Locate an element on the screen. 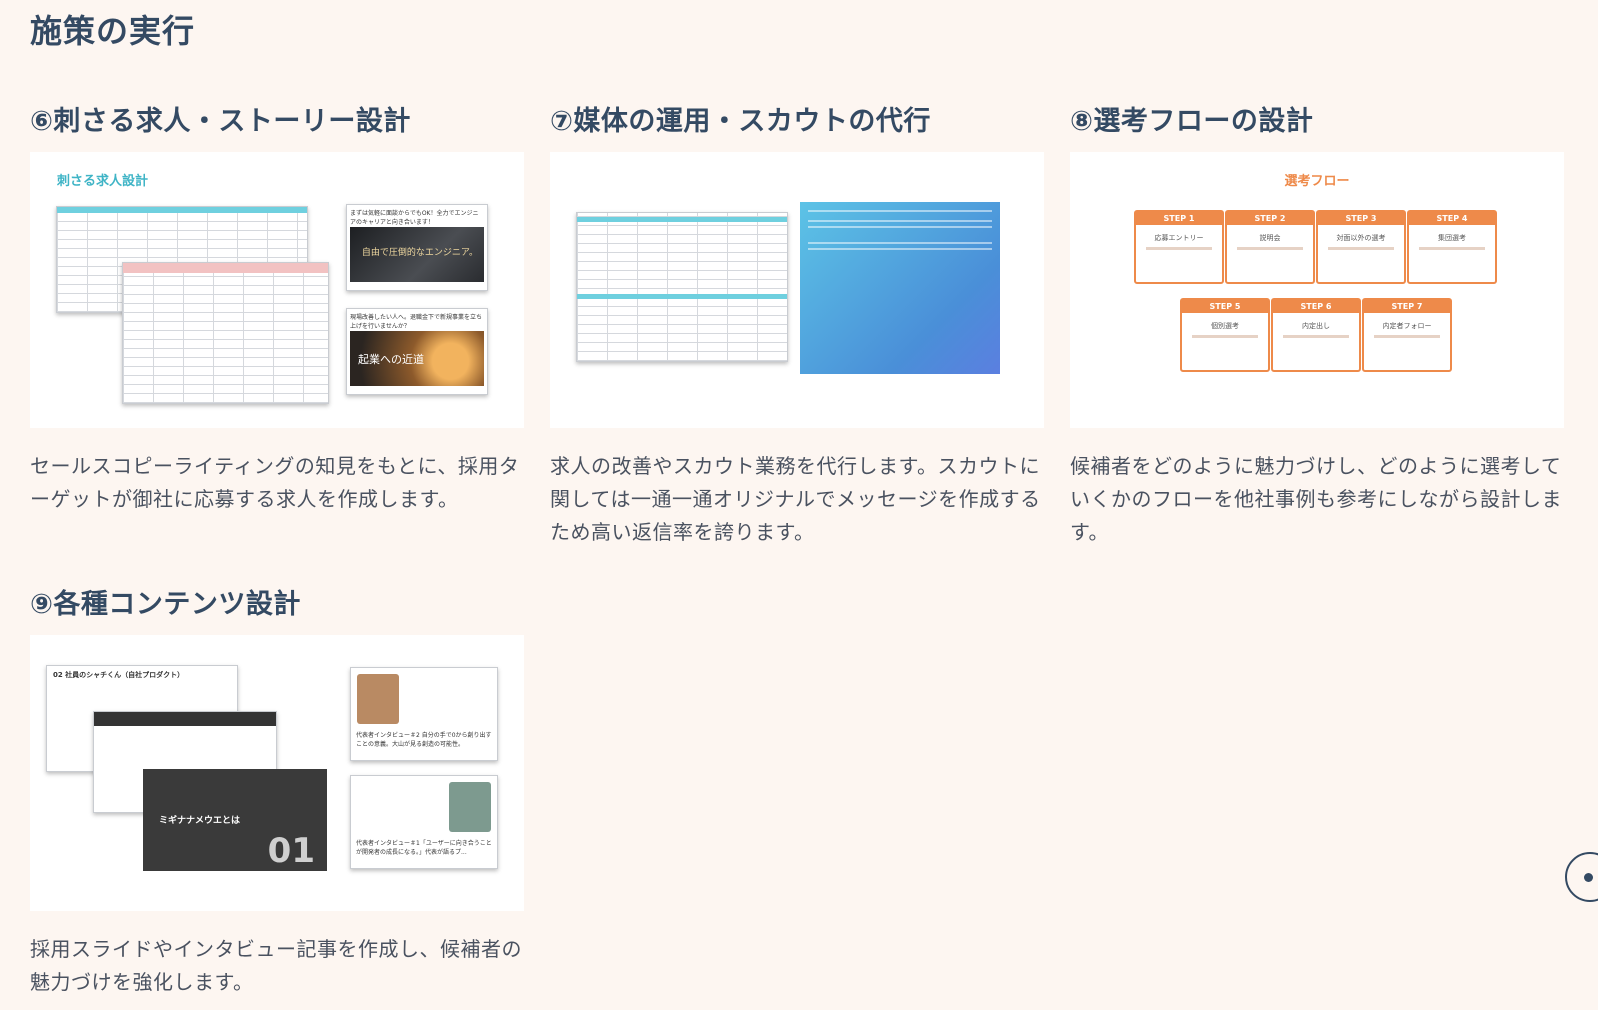 The image size is (1598, 1010). slide-bottom: ミギナナメウエとは 01 is located at coordinates (235, 820).